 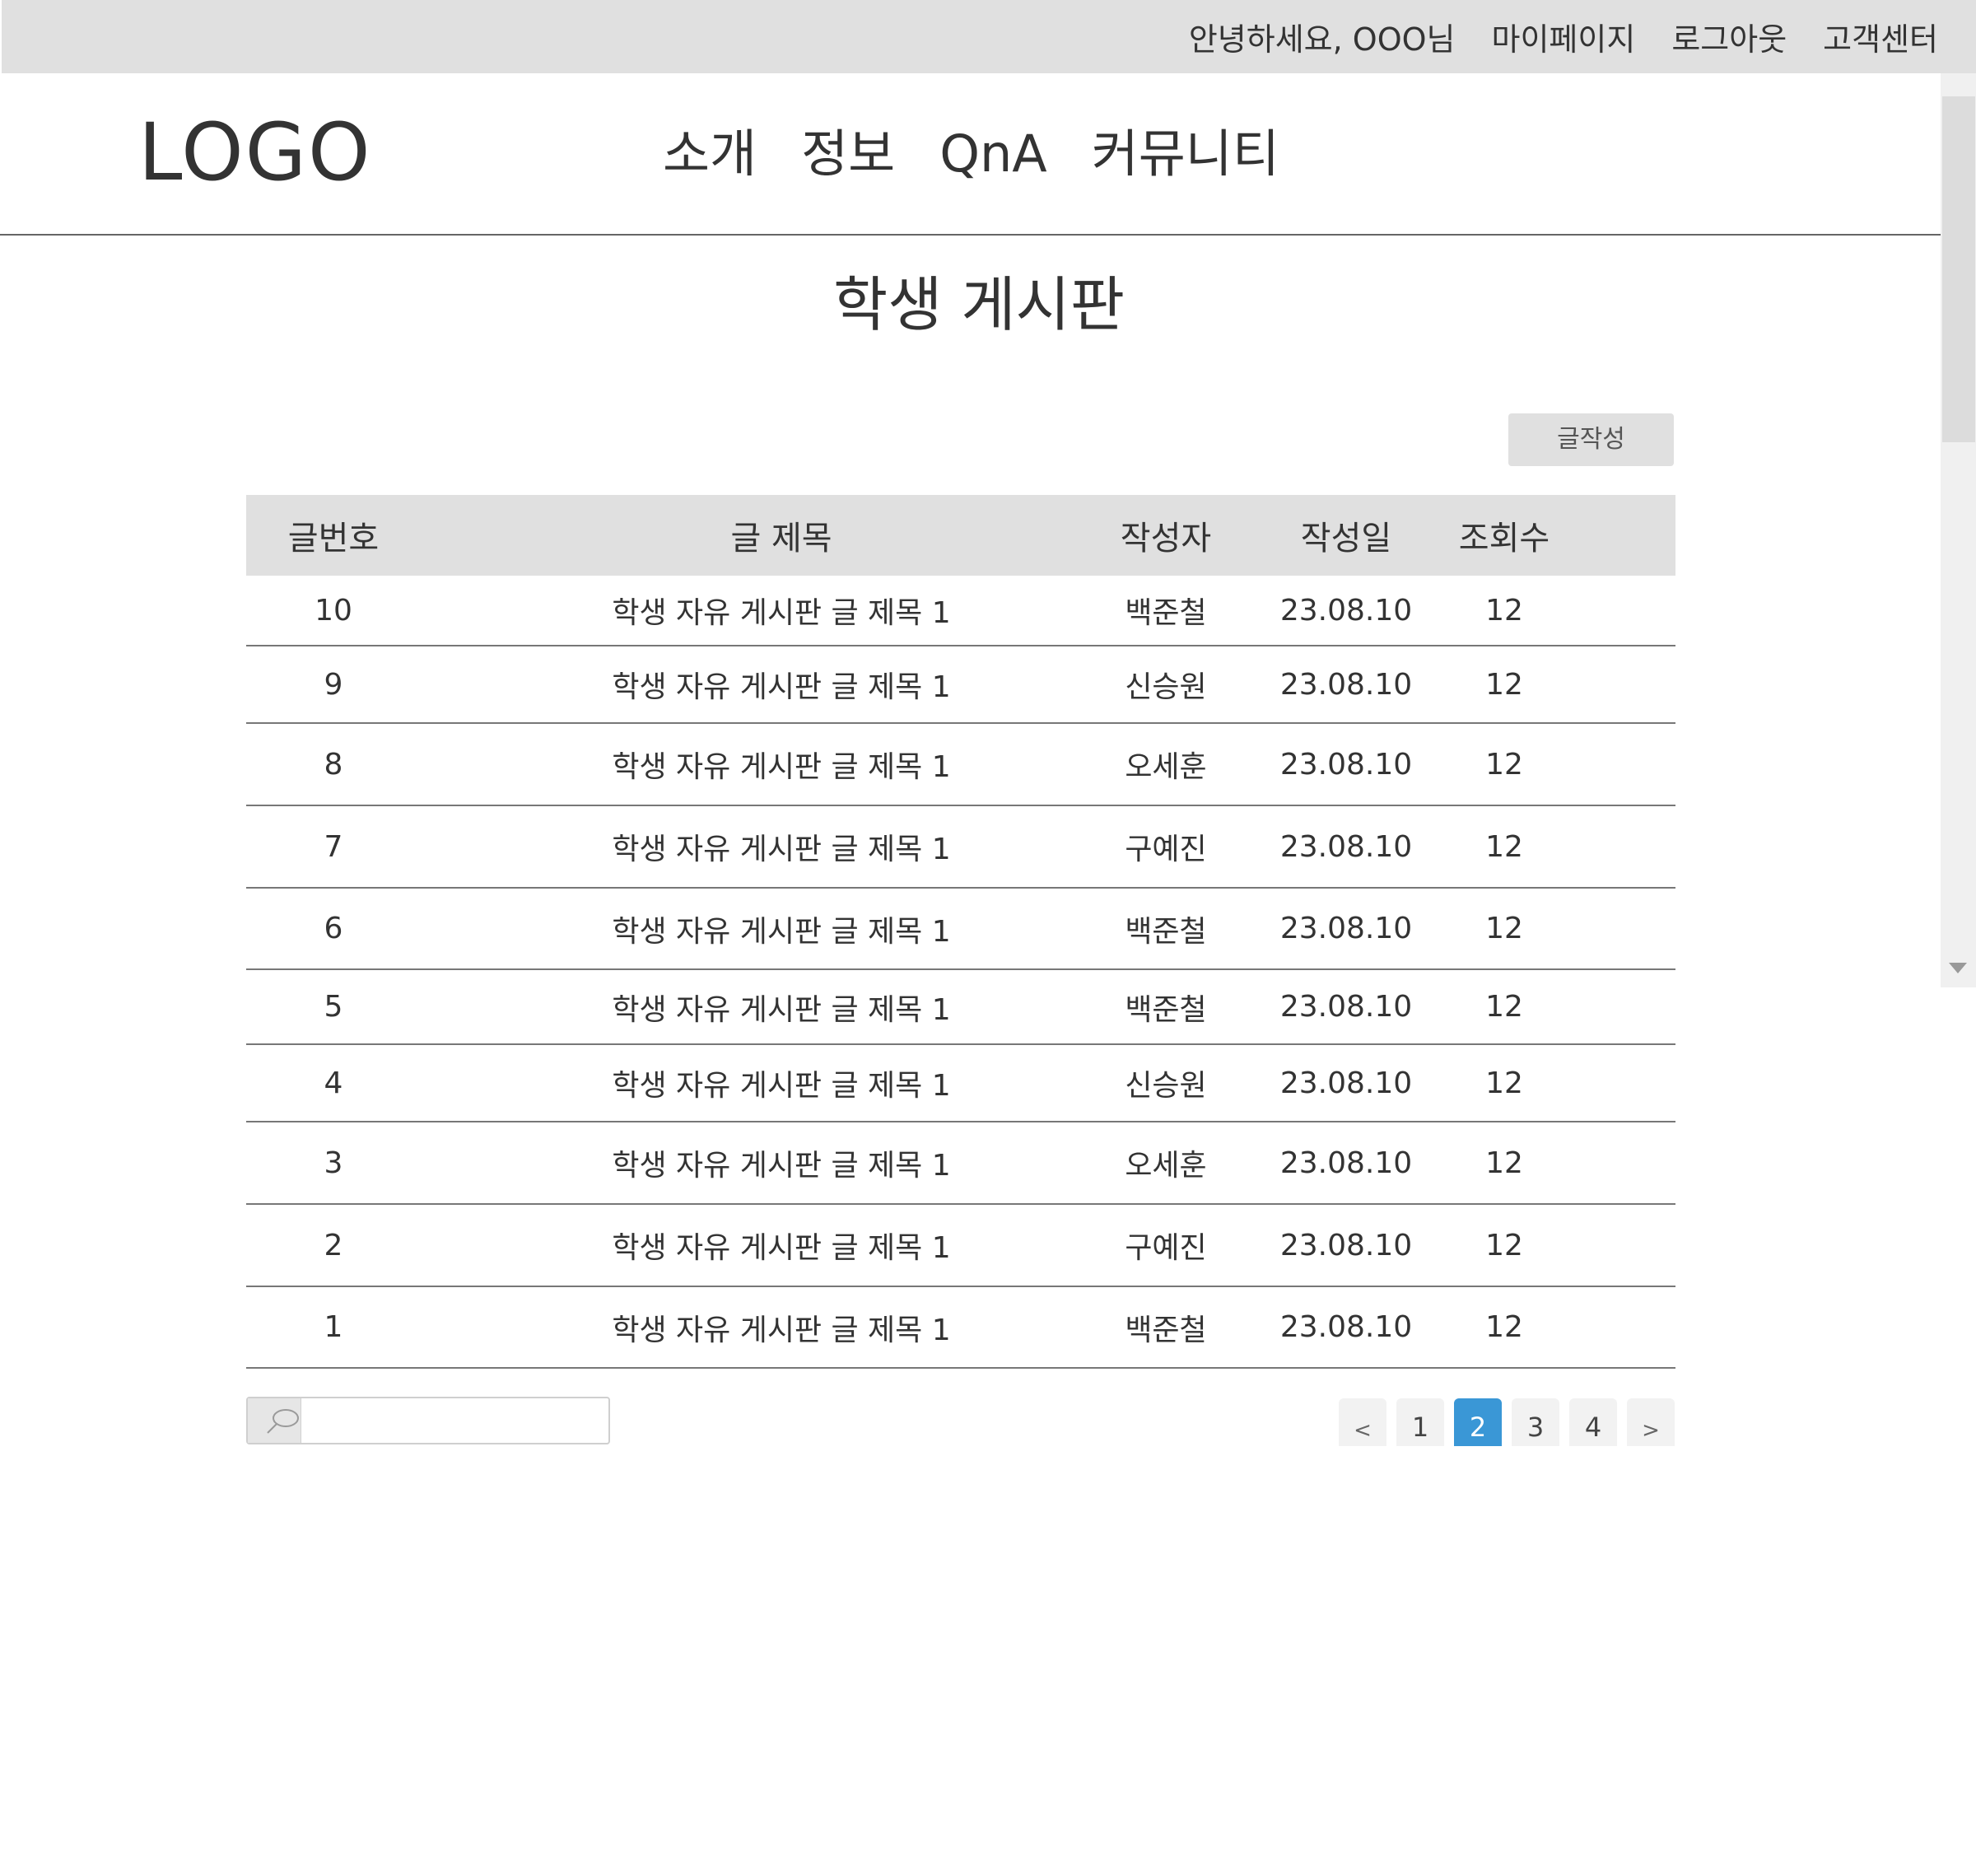 What do you see at coordinates (1504, 539) in the screenshot?
I see `header-views: 조회수` at bounding box center [1504, 539].